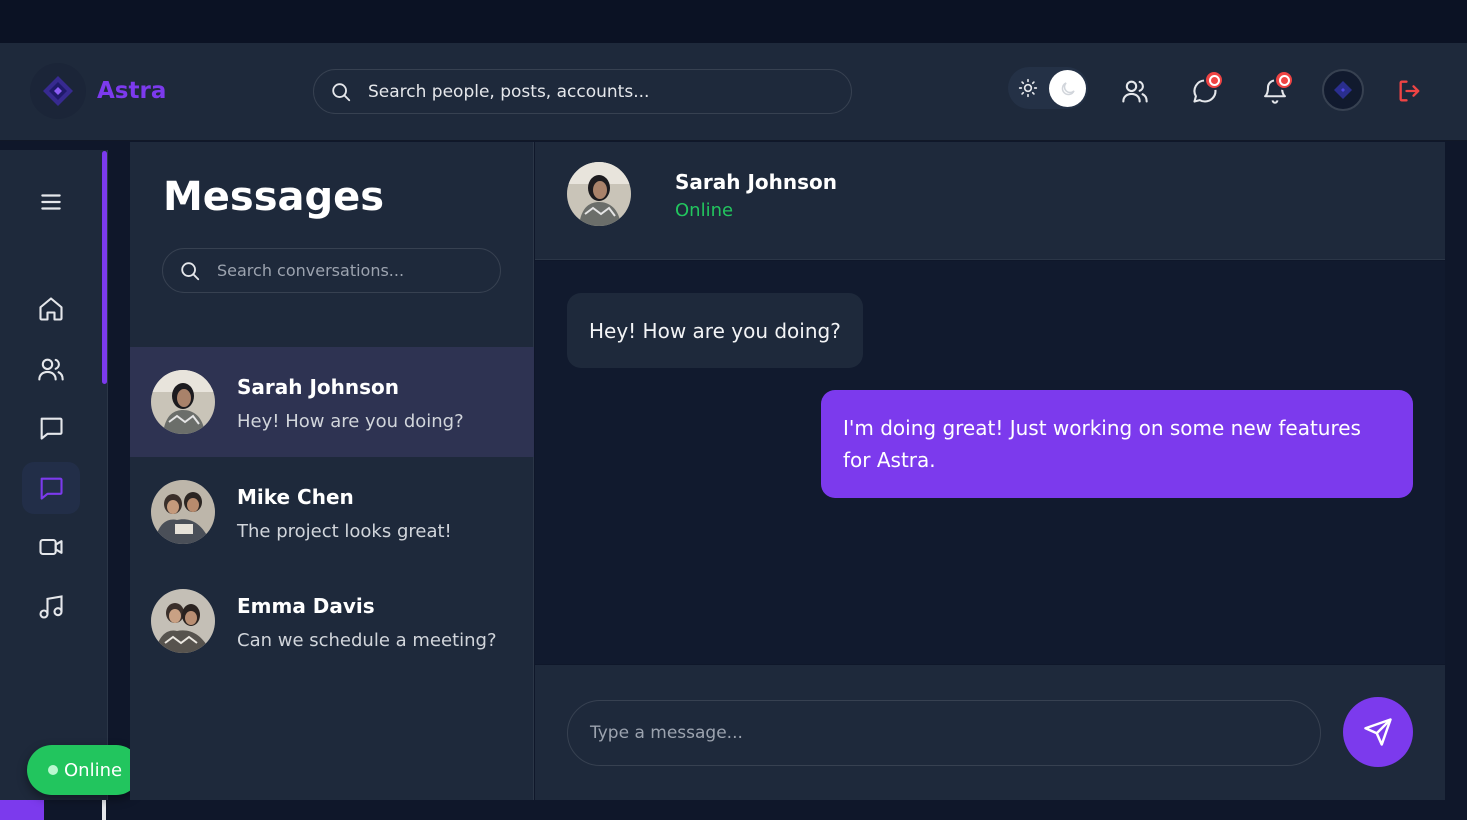 The width and height of the screenshot is (1467, 820). I want to click on conversation-preview: Hey! How are you doing?, so click(350, 421).